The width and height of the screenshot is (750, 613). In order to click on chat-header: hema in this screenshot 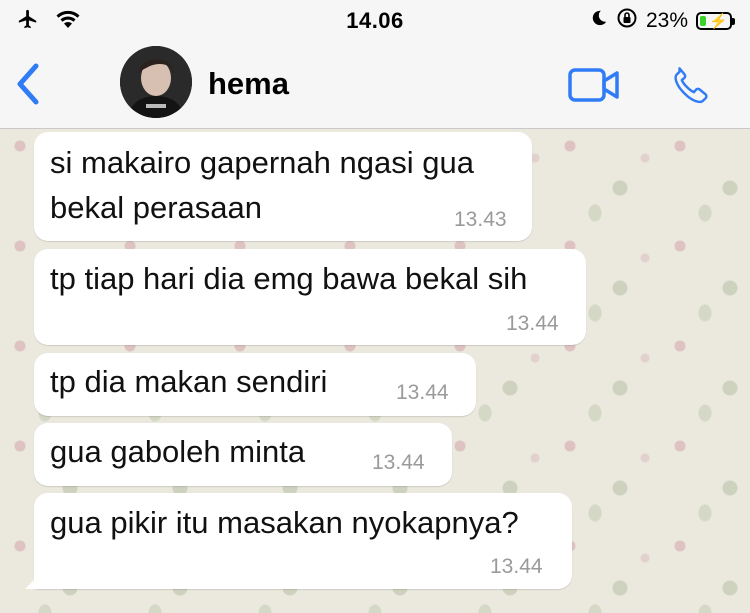, I will do `click(375, 84)`.